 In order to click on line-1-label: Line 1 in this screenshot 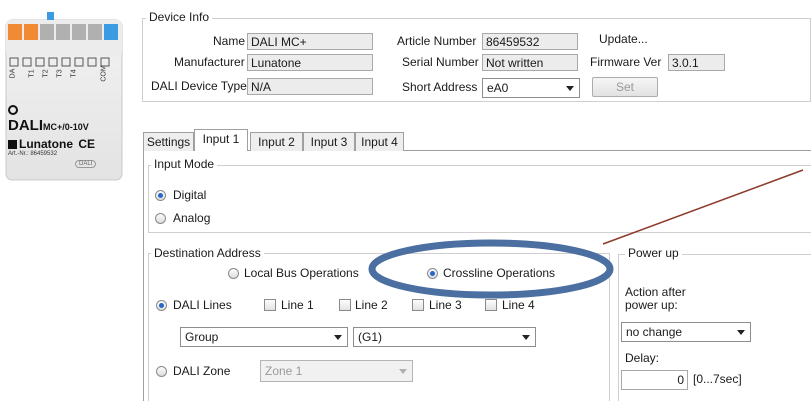, I will do `click(297, 305)`.